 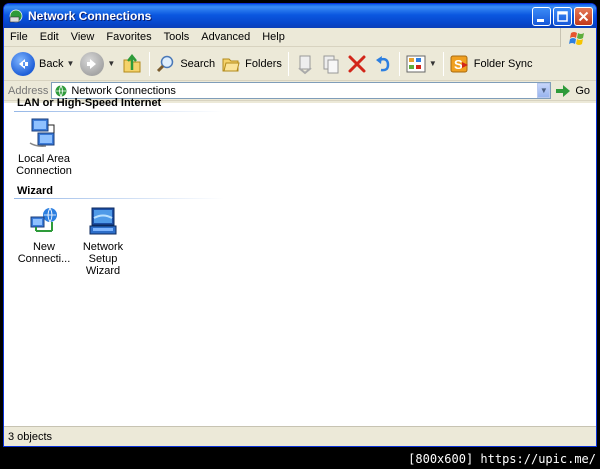 What do you see at coordinates (300, 436) in the screenshot?
I see `status-bar: 3 objects` at bounding box center [300, 436].